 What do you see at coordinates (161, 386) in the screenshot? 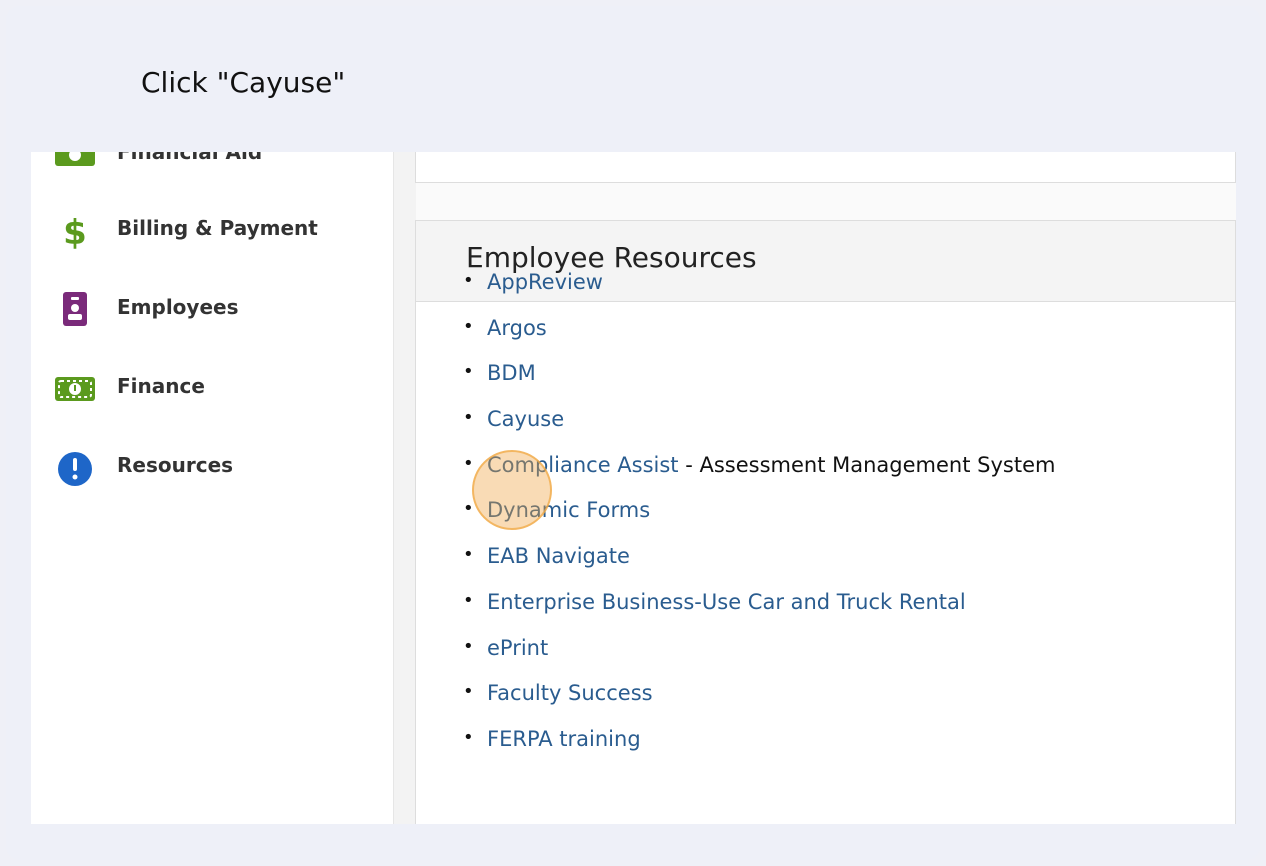
I see `sidebar-item-label: Finance` at bounding box center [161, 386].